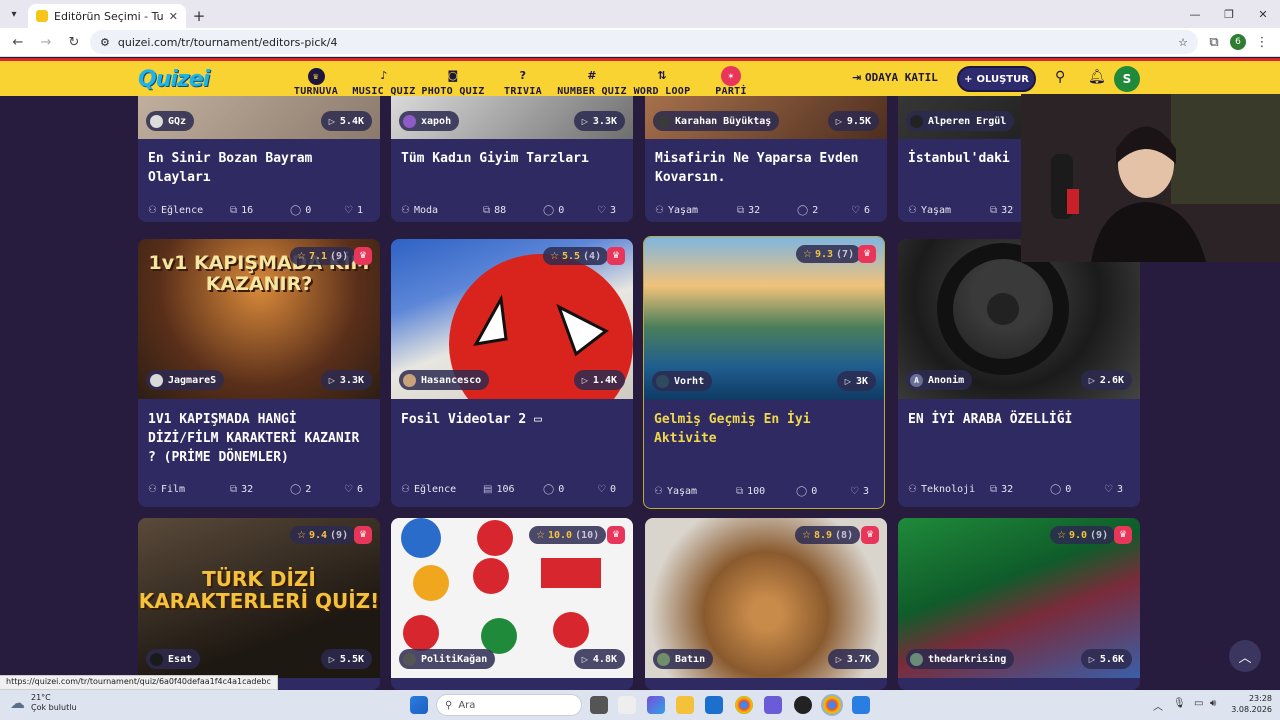 The width and height of the screenshot is (1280, 720). I want to click on bookmark-star-icon: ☆, so click(1183, 42).